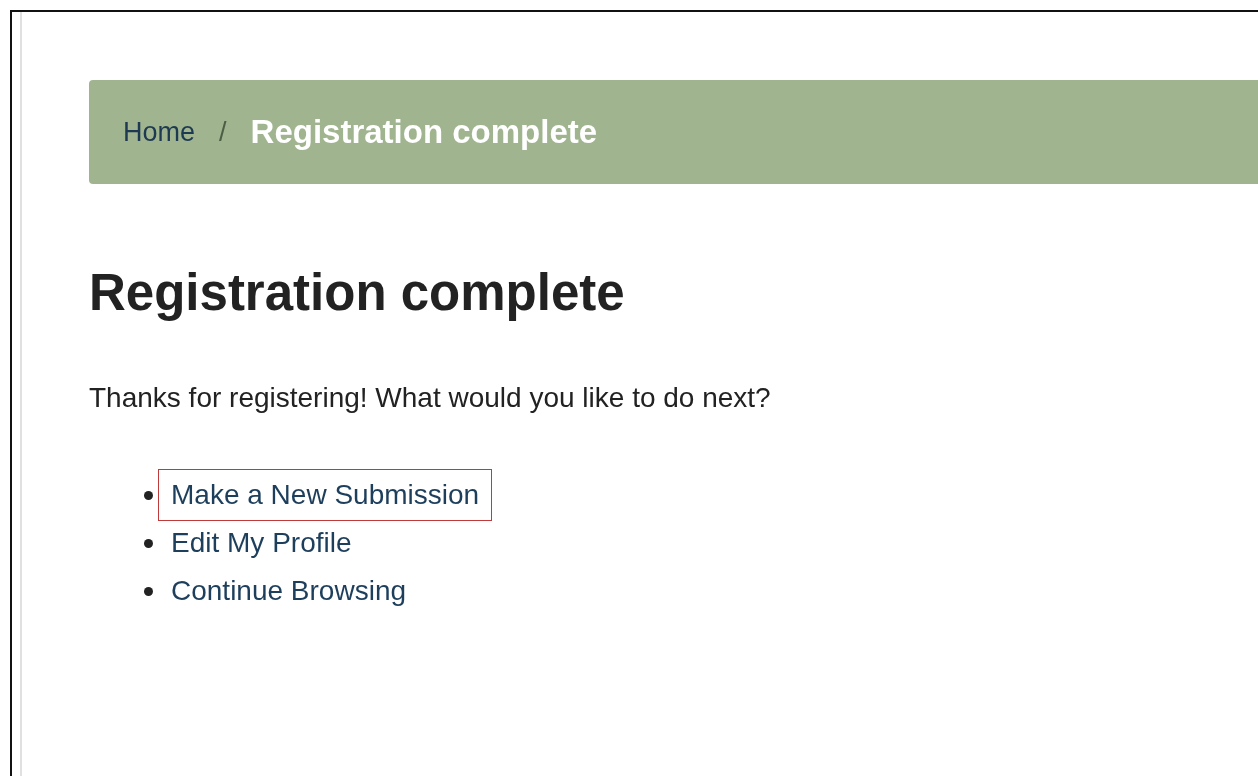  What do you see at coordinates (325, 495) in the screenshot?
I see `menu-link: Make a New Submission` at bounding box center [325, 495].